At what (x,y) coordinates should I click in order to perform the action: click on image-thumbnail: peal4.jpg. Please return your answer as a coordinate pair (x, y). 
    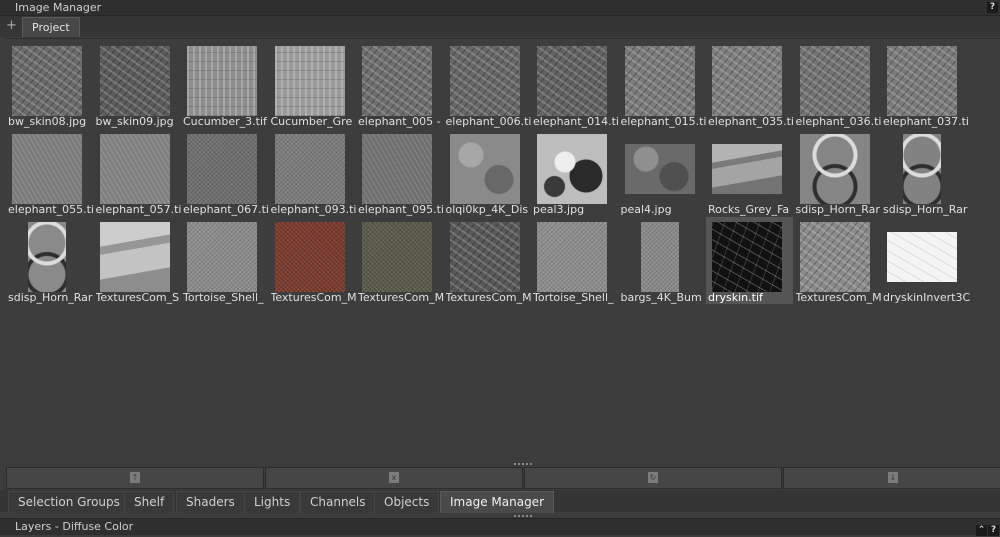
    Looking at the image, I should click on (662, 172).